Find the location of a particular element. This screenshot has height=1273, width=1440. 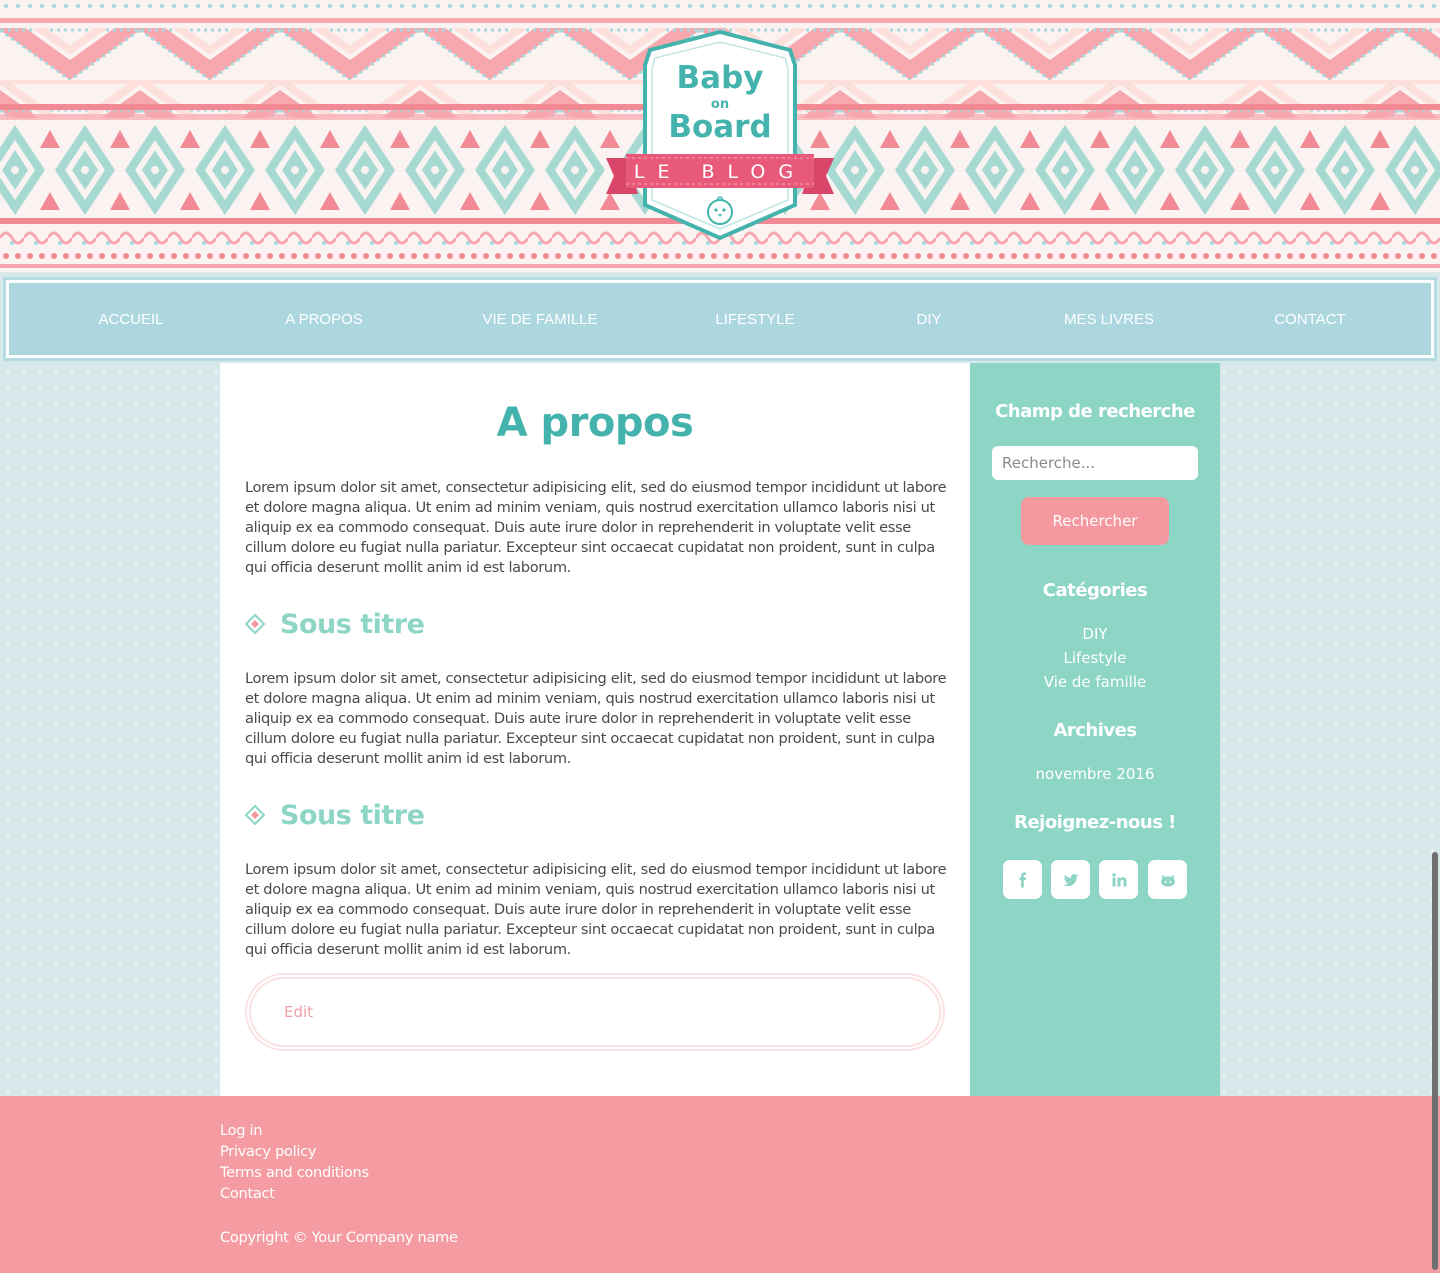

subtitle-2: Sous titre is located at coordinates (335, 815).